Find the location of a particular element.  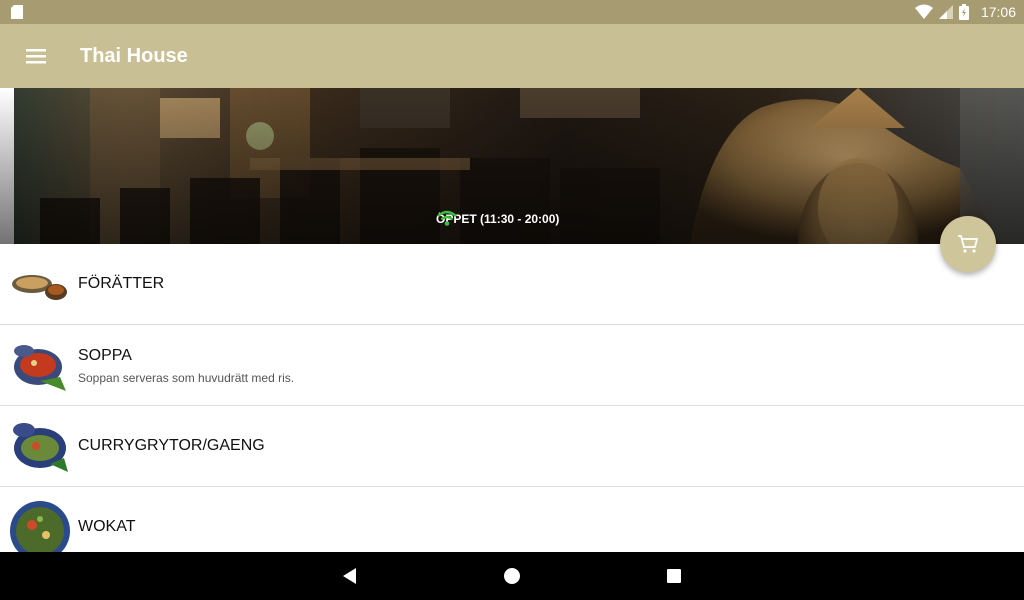

sd-card-icon is located at coordinates (17, 12).